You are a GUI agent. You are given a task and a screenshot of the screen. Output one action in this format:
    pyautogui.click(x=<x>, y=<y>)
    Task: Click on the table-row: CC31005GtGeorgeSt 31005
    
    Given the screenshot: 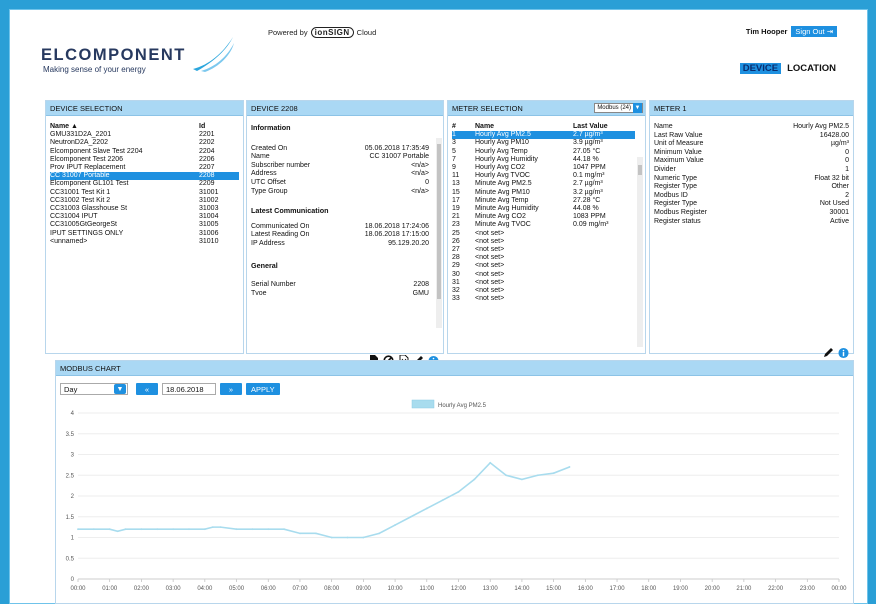 What is the action you would take?
    pyautogui.click(x=144, y=225)
    